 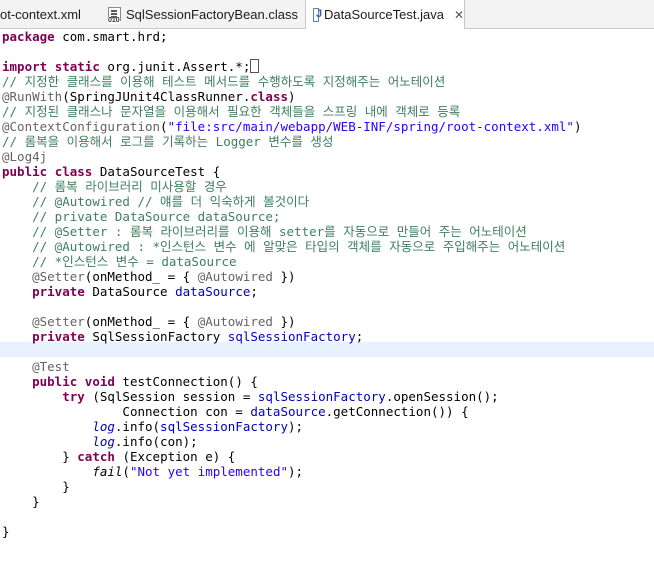 I want to click on code-line: // *인스턴스 변수 = dataSource, so click(x=134, y=261).